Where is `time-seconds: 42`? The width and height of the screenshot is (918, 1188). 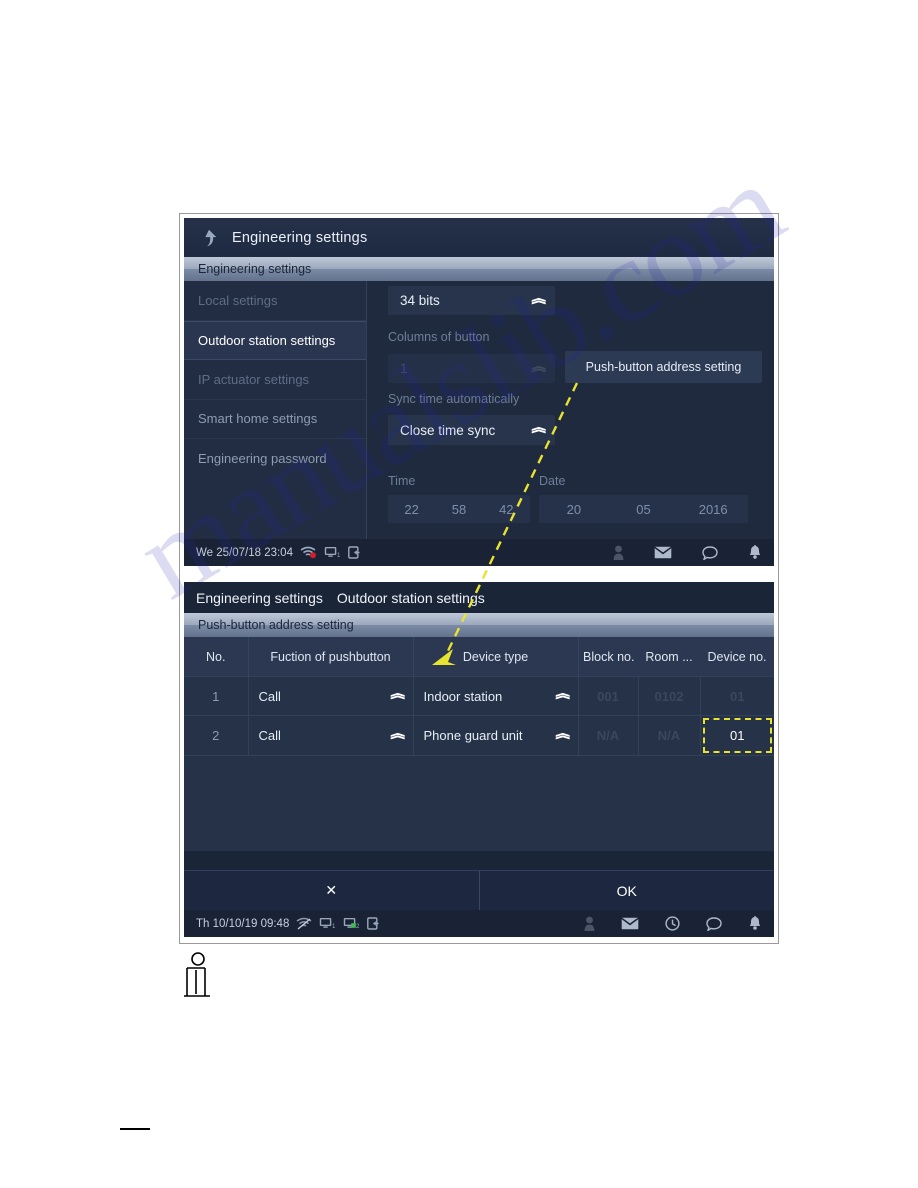 time-seconds: 42 is located at coordinates (506, 509).